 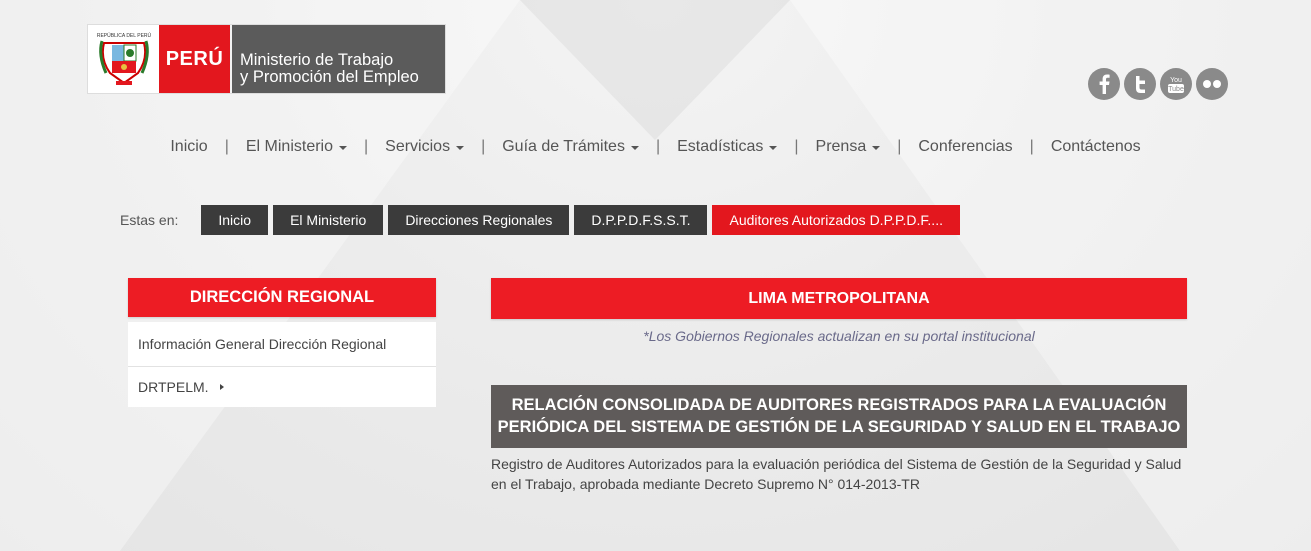 I want to click on nav-conferencias: Conferencias, so click(x=965, y=147).